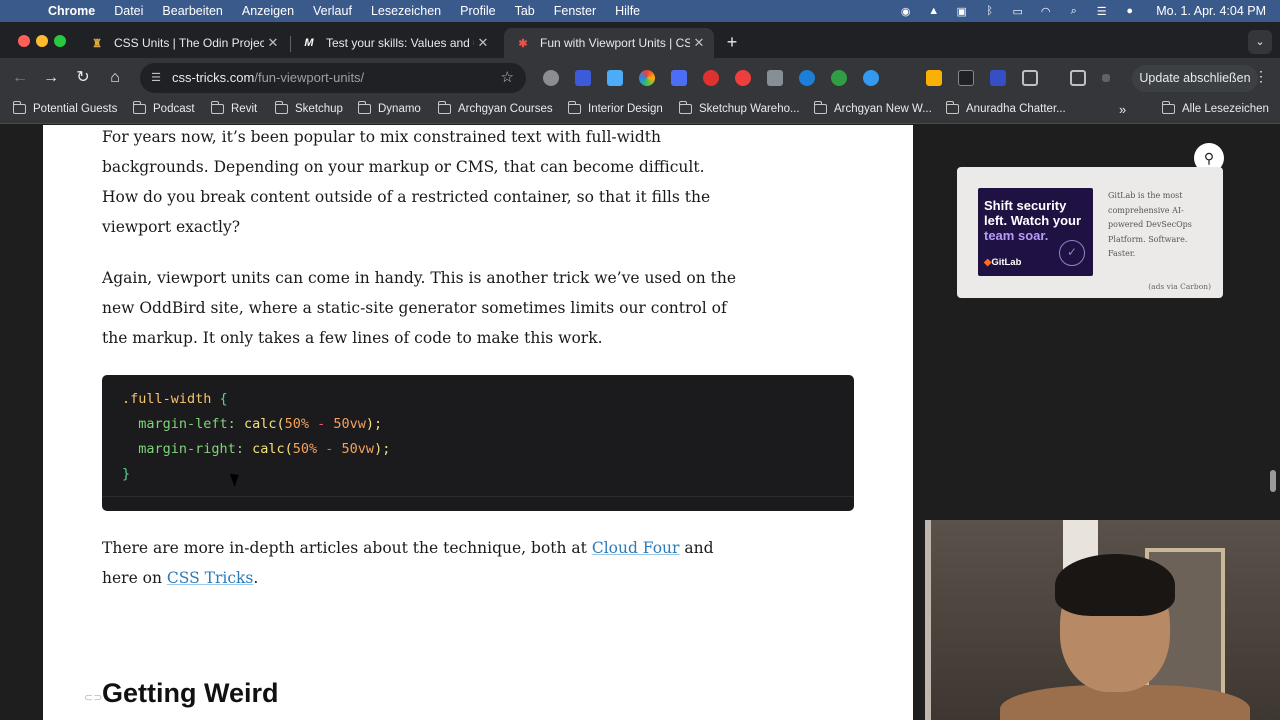 The image size is (1280, 720). Describe the element at coordinates (679, 78) in the screenshot. I see `extension-translate-icon` at that location.